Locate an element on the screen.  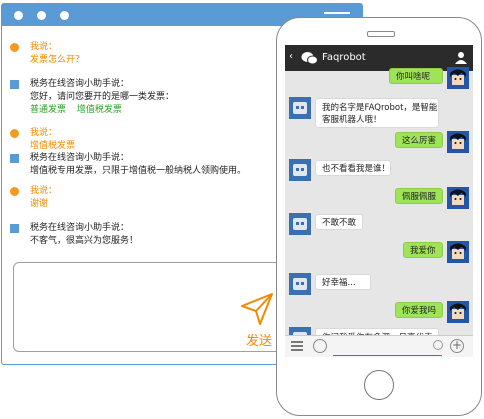
person-icon is located at coordinates (461, 57).